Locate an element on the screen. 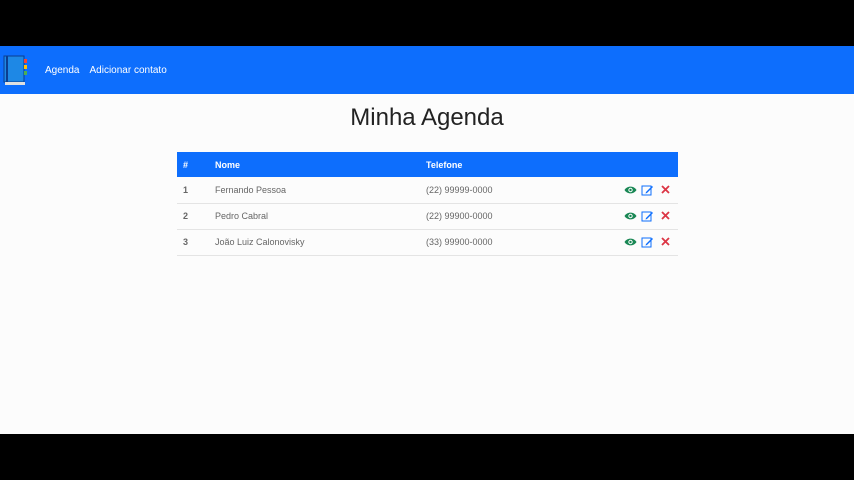 The image size is (854, 480). column-header-telefone: Telefone is located at coordinates (444, 164).